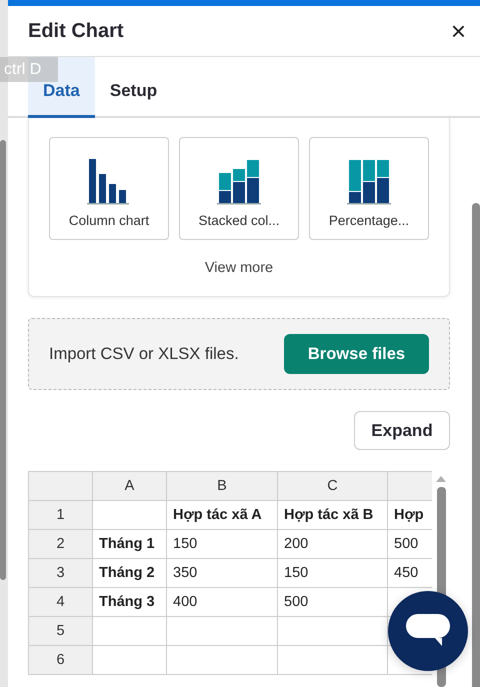 The image size is (480, 687). Describe the element at coordinates (60, 515) in the screenshot. I see `row-header: 1` at that location.